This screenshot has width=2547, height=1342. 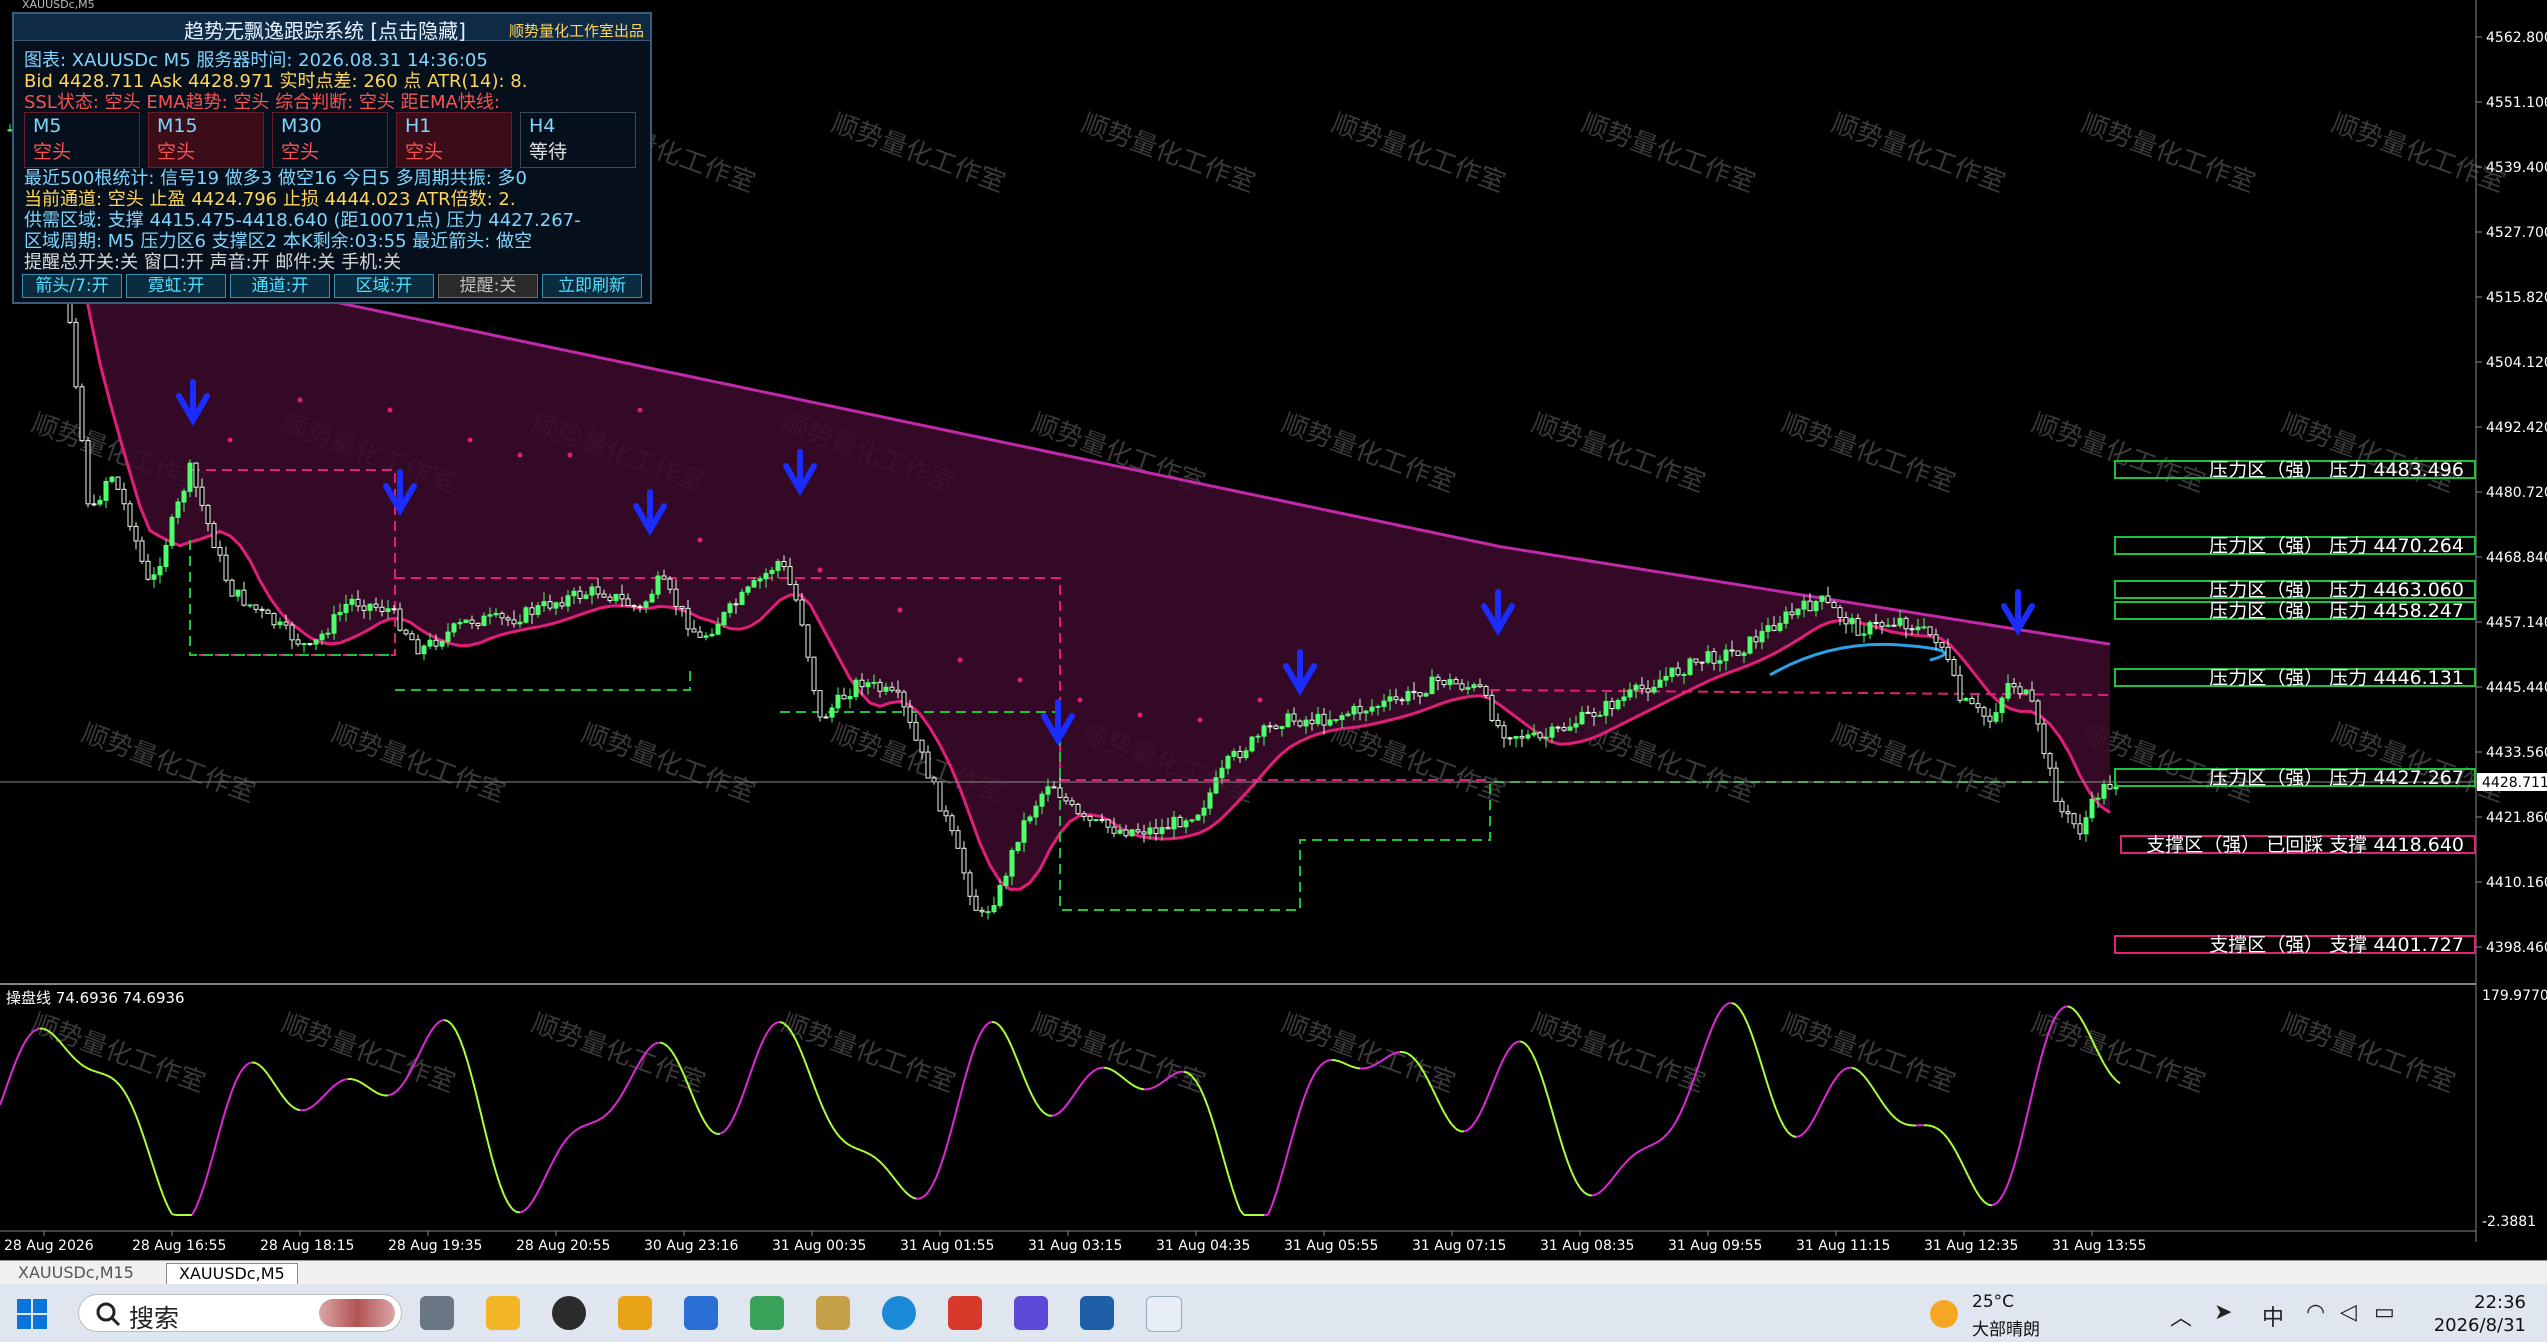 I want to click on app-icon-purple, so click(x=1031, y=1313).